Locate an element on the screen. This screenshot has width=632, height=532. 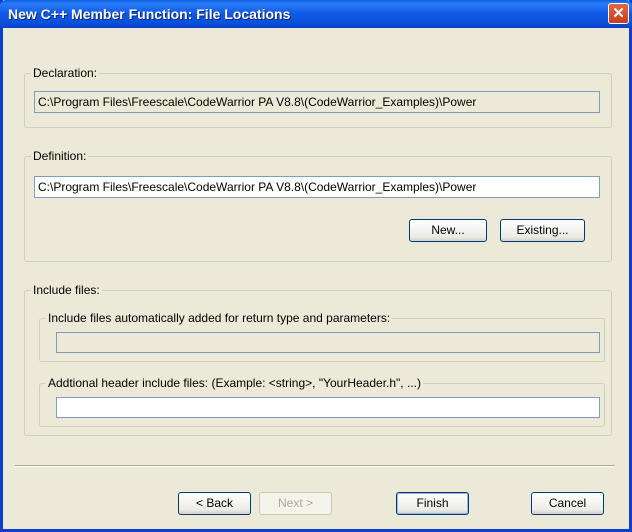
finish-button: Finish is located at coordinates (432, 503).